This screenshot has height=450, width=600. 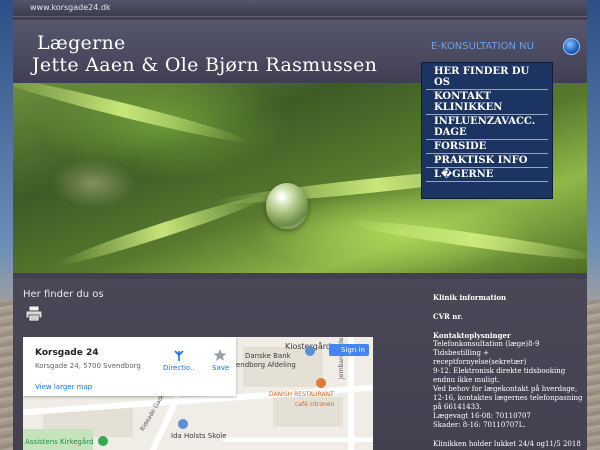 I want to click on contact-line: endnu ikke muligt., so click(x=466, y=380).